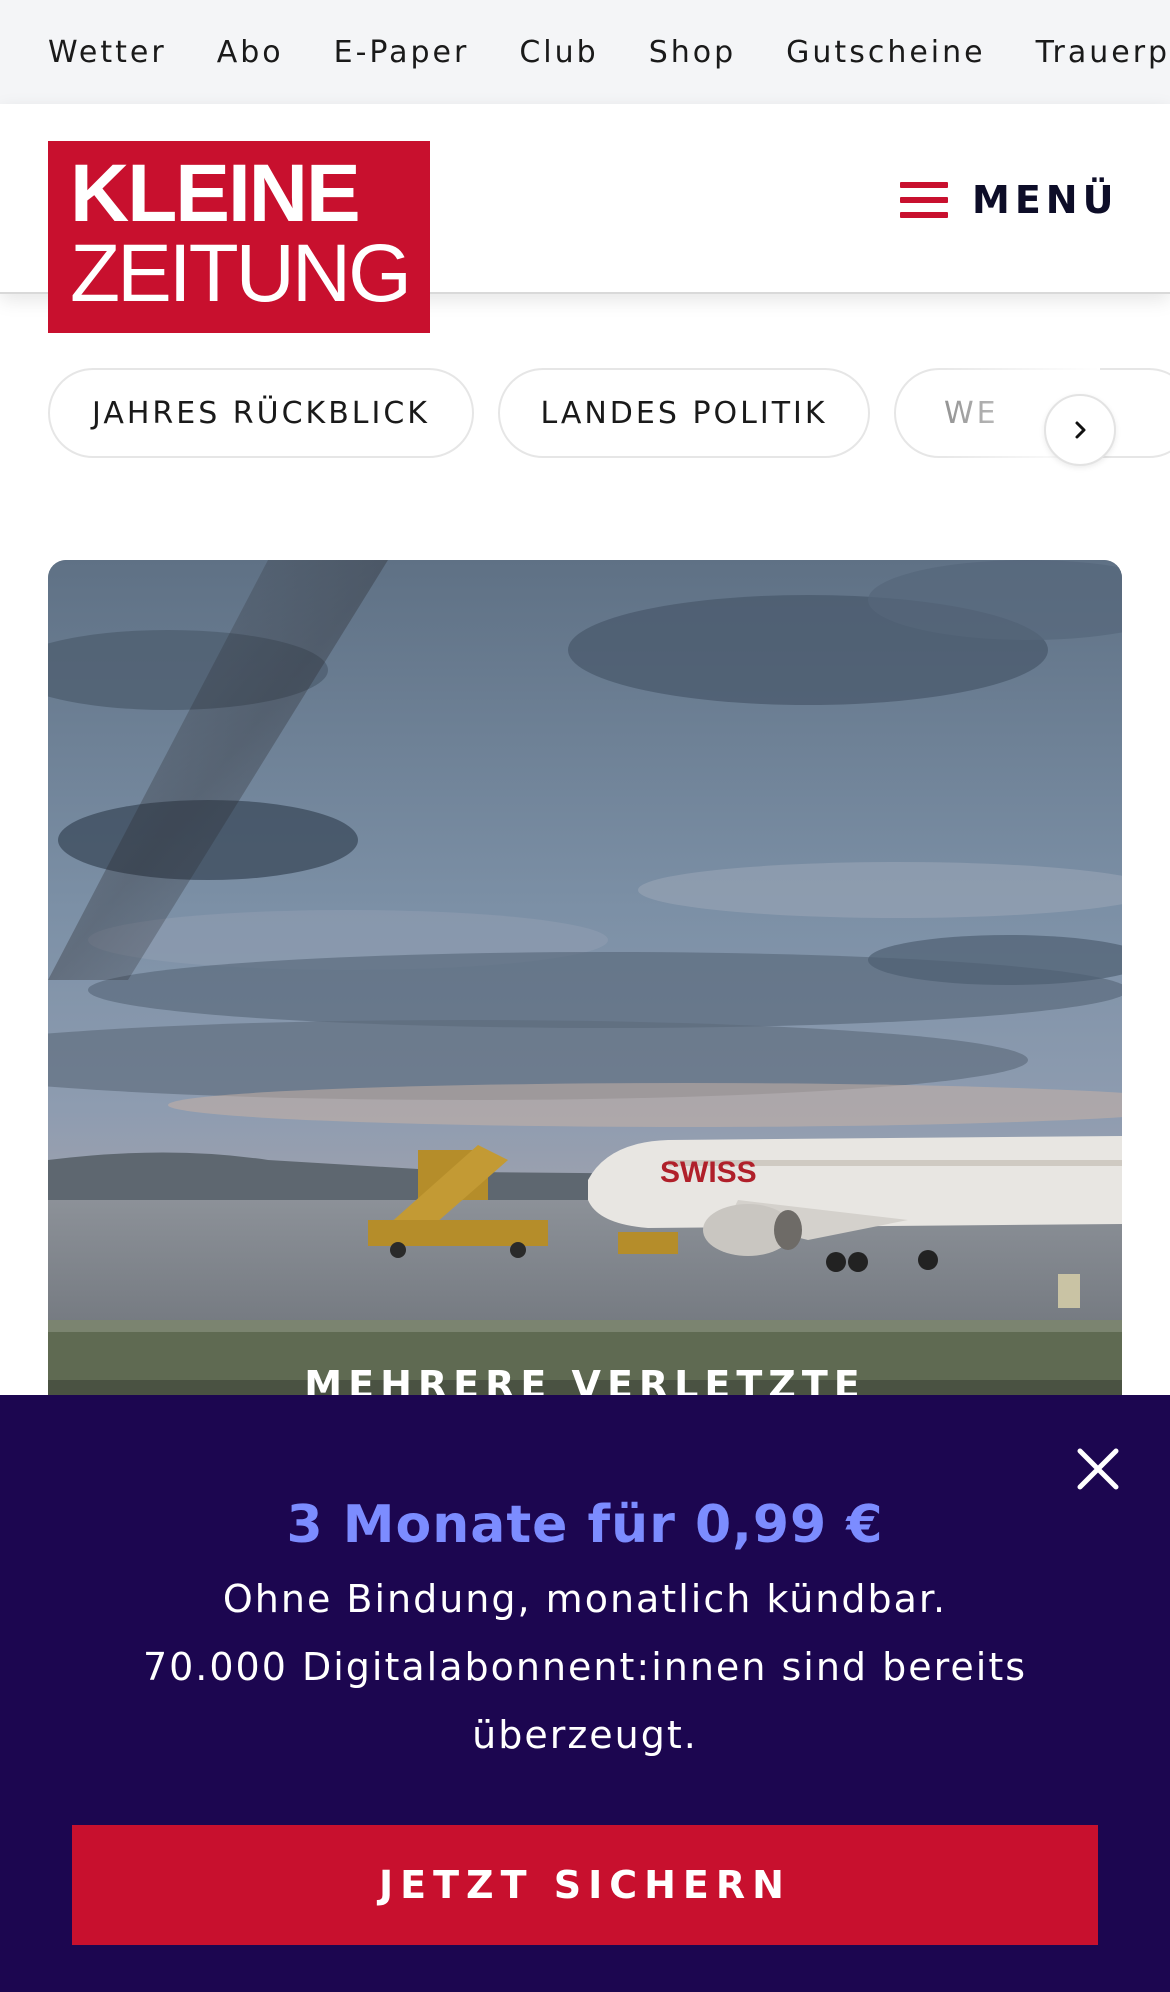  What do you see at coordinates (558, 52) in the screenshot?
I see `top-nav-item-club: Club` at bounding box center [558, 52].